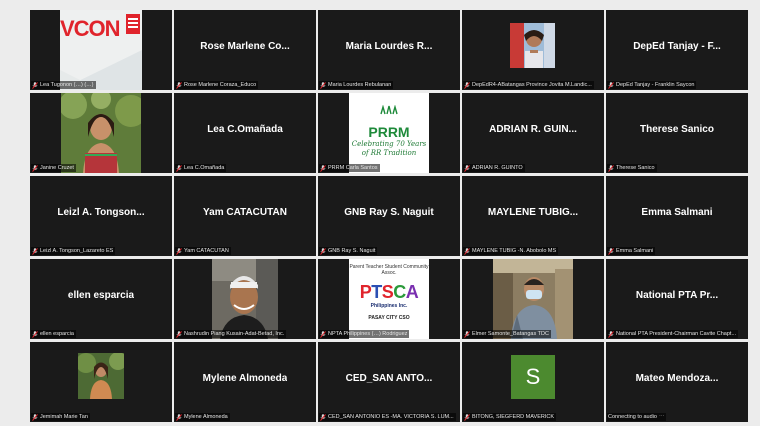 The width and height of the screenshot is (760, 426). What do you see at coordinates (389, 216) in the screenshot?
I see `participant-tile: GNB Ray S. Naguit GNB Ray S. Naguit` at bounding box center [389, 216].